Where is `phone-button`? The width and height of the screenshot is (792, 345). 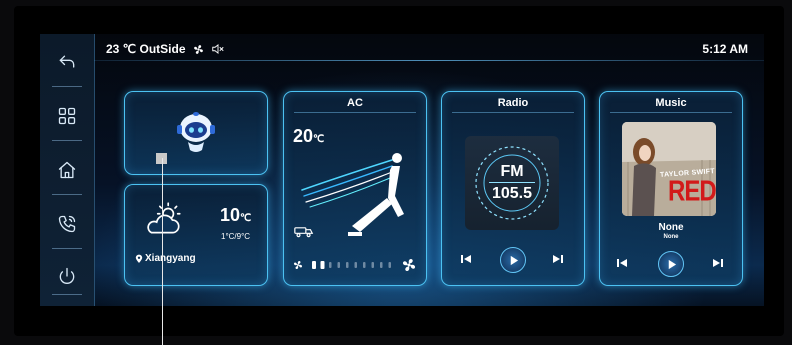 phone-button is located at coordinates (67, 224).